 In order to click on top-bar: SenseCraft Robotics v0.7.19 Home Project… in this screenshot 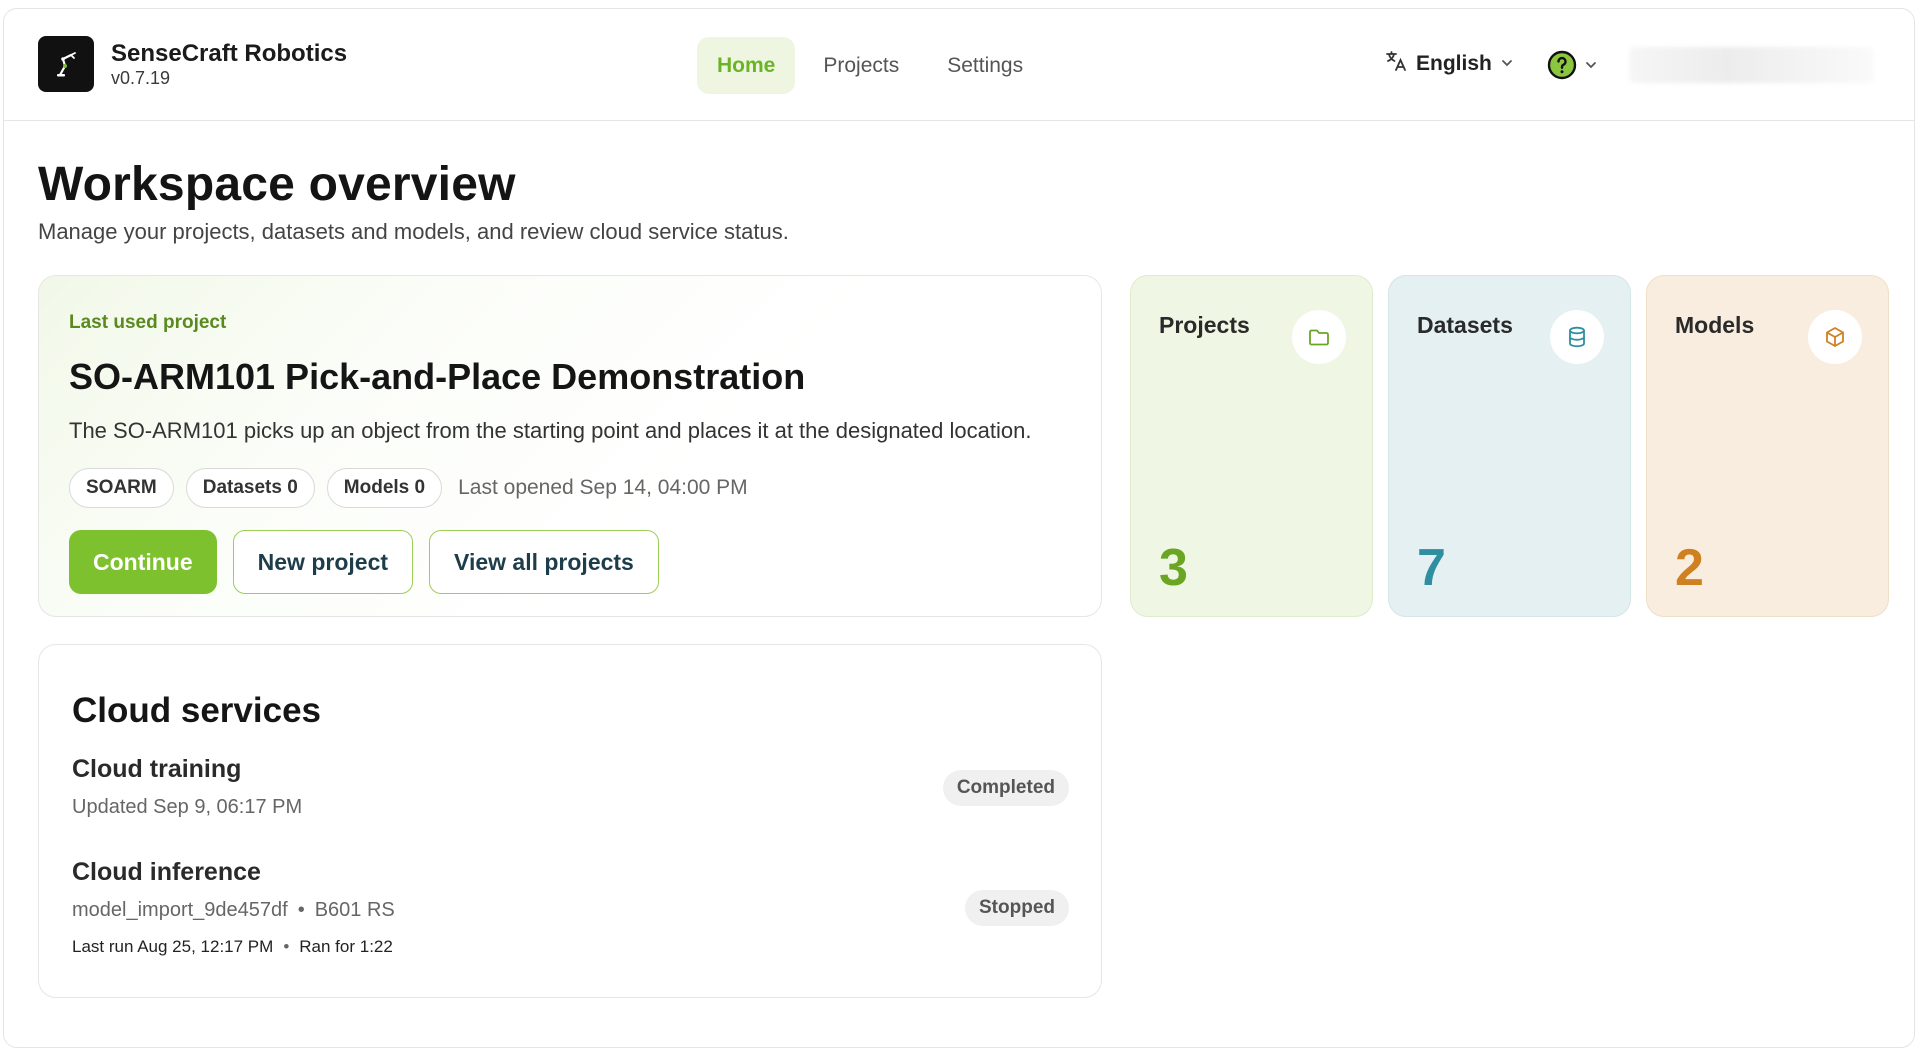, I will do `click(959, 65)`.